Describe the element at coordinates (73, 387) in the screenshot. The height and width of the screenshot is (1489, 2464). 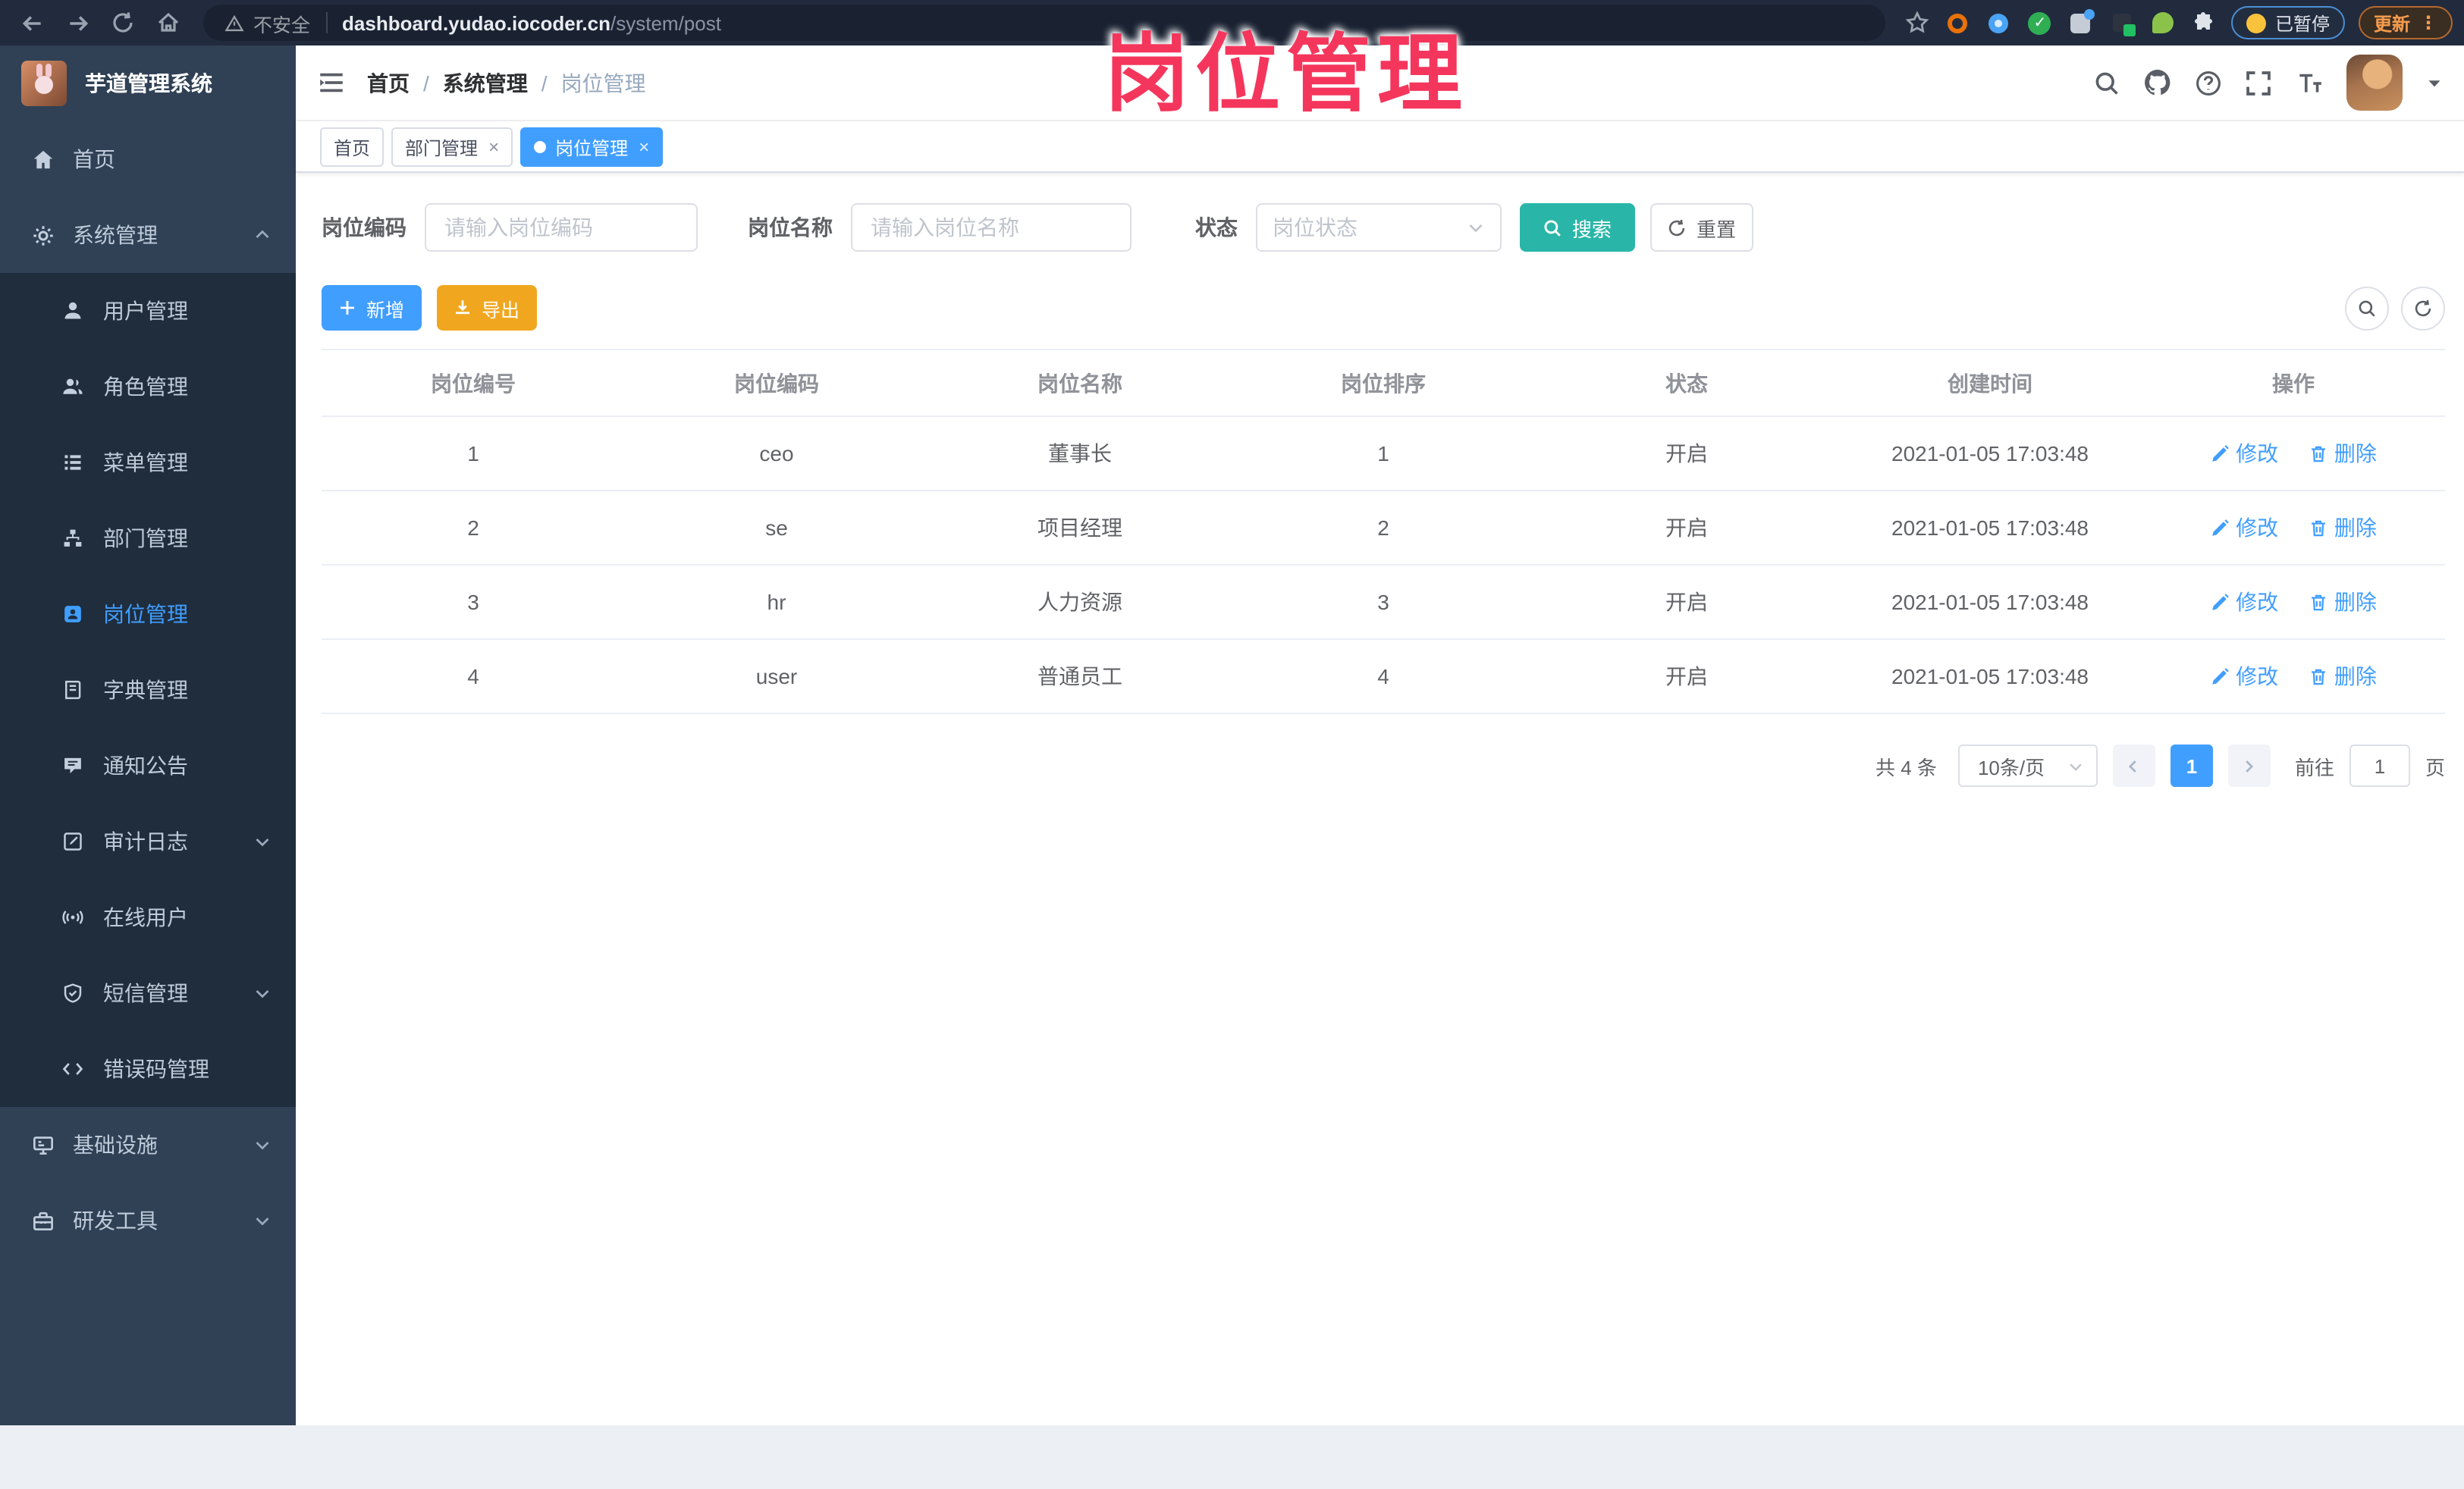
I see `users-icon` at that location.